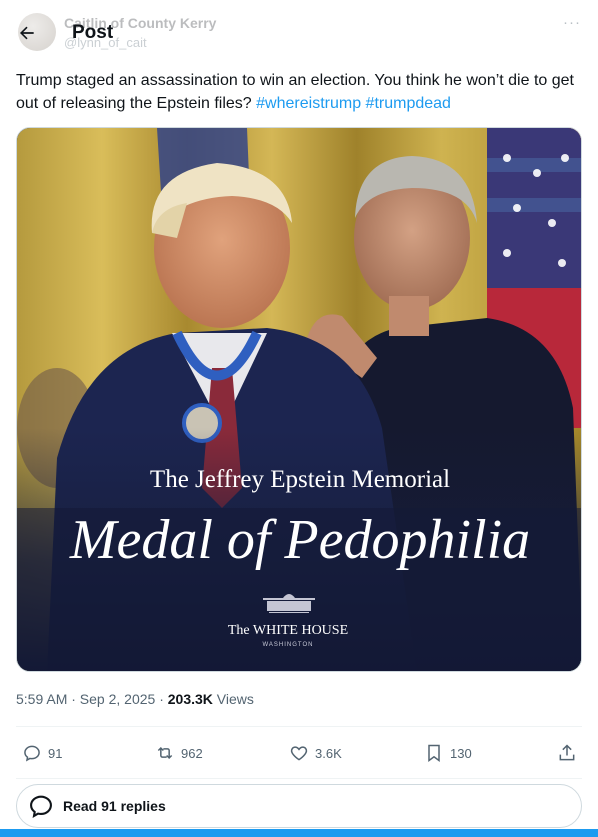  I want to click on image-caption-line1: The Jeffrey Epstein Memorial, so click(300, 479).